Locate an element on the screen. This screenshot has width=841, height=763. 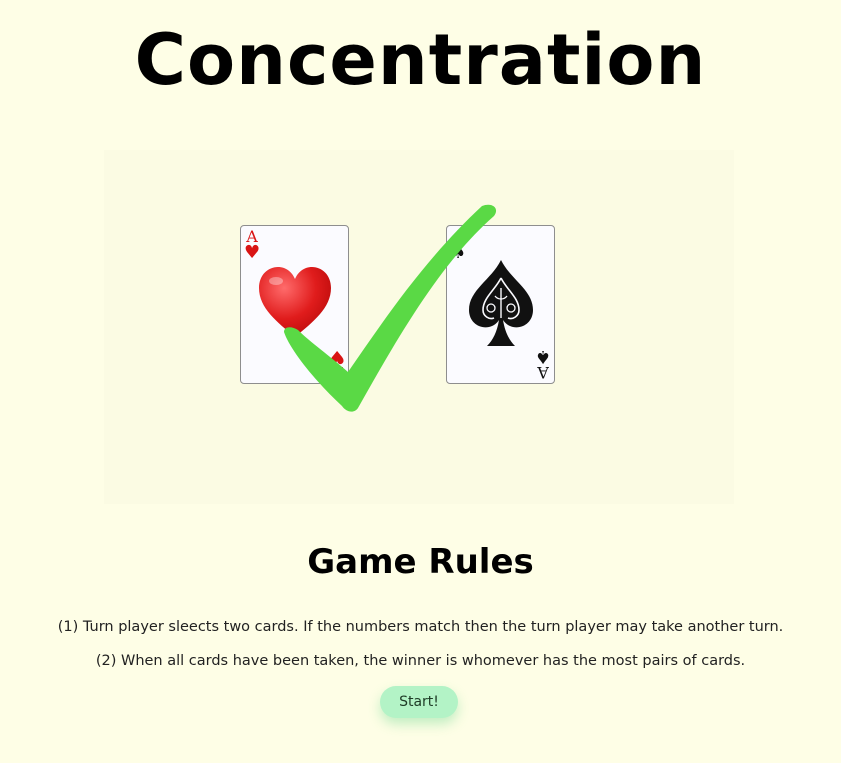
green-checkmark-icon is located at coordinates (390, 308).